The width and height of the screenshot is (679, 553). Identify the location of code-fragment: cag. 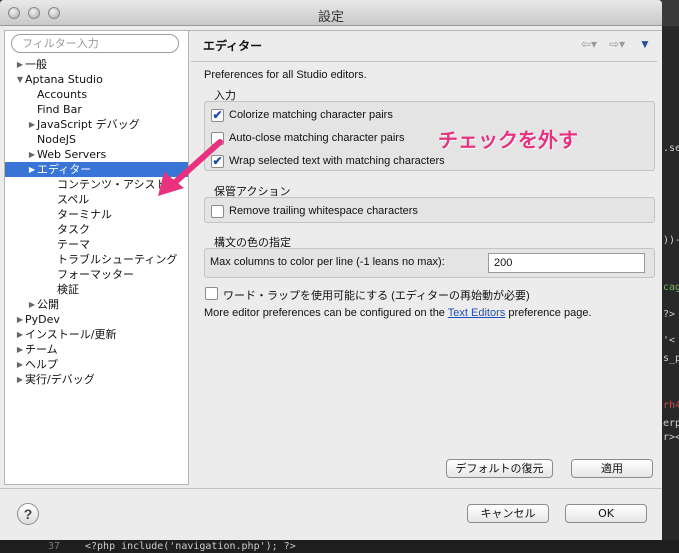
(671, 287).